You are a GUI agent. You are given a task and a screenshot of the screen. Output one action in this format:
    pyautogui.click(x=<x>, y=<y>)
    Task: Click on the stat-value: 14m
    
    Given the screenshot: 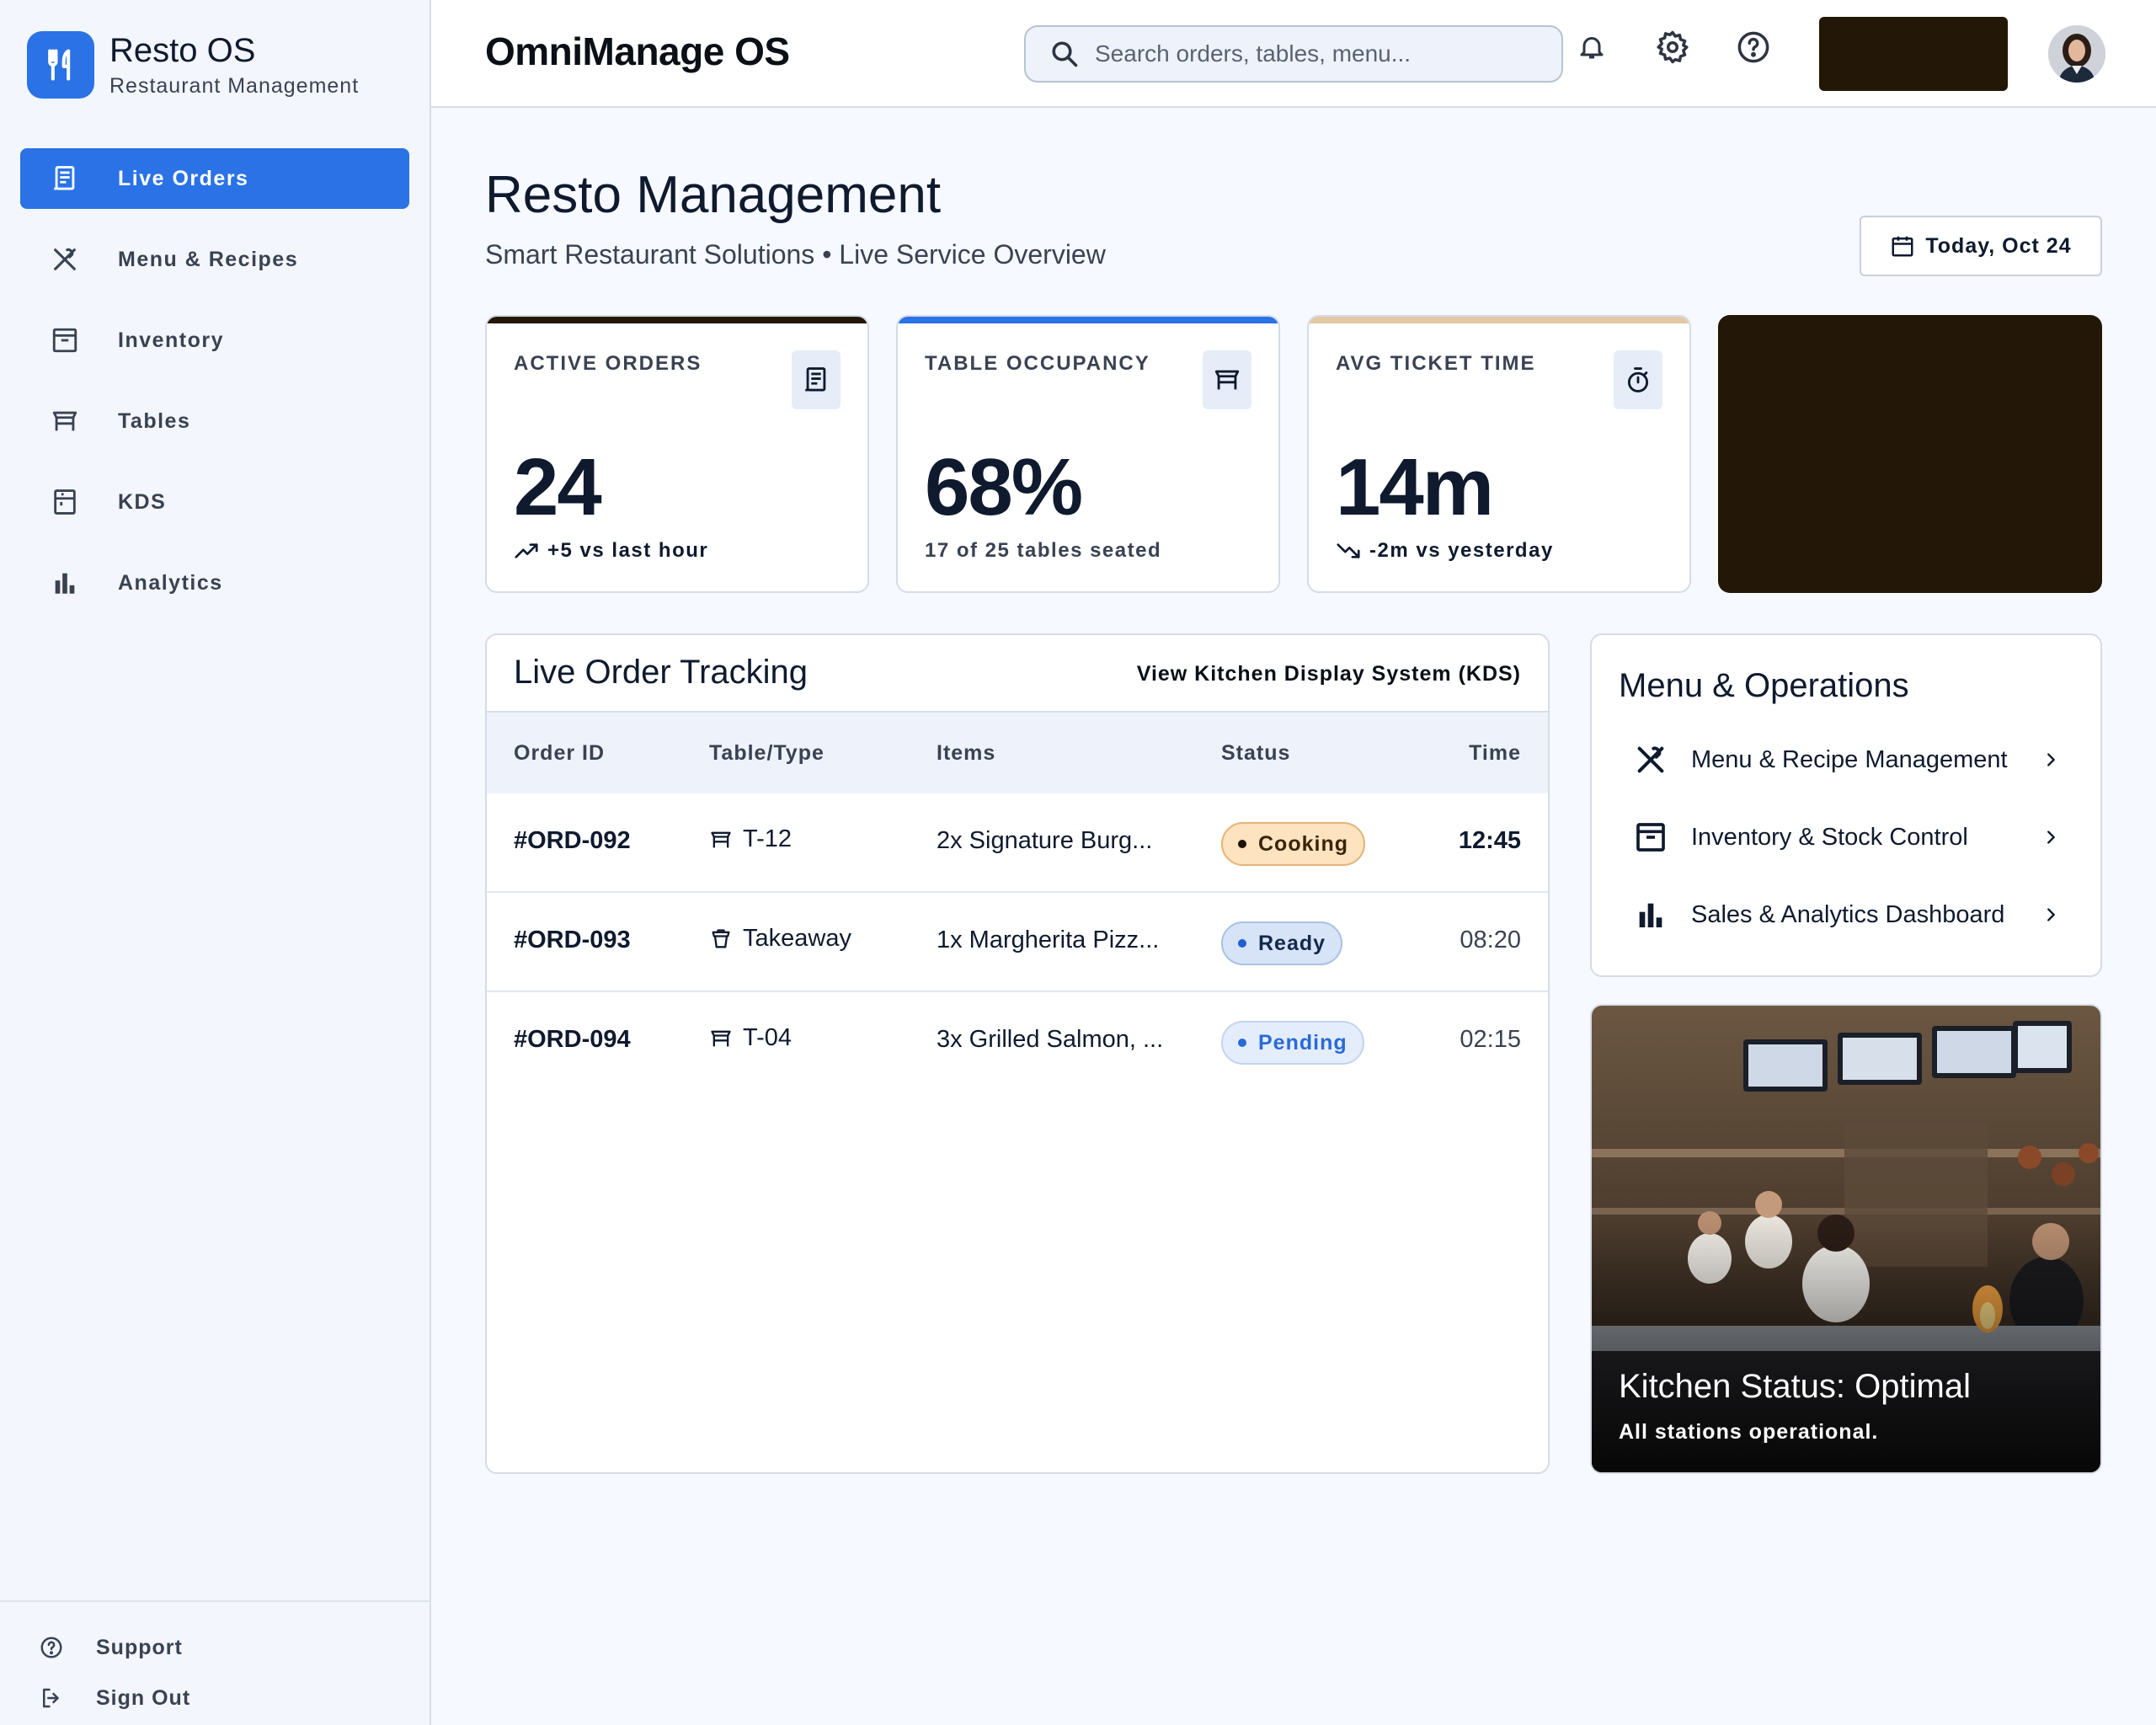 What is the action you would take?
    pyautogui.click(x=1415, y=487)
    